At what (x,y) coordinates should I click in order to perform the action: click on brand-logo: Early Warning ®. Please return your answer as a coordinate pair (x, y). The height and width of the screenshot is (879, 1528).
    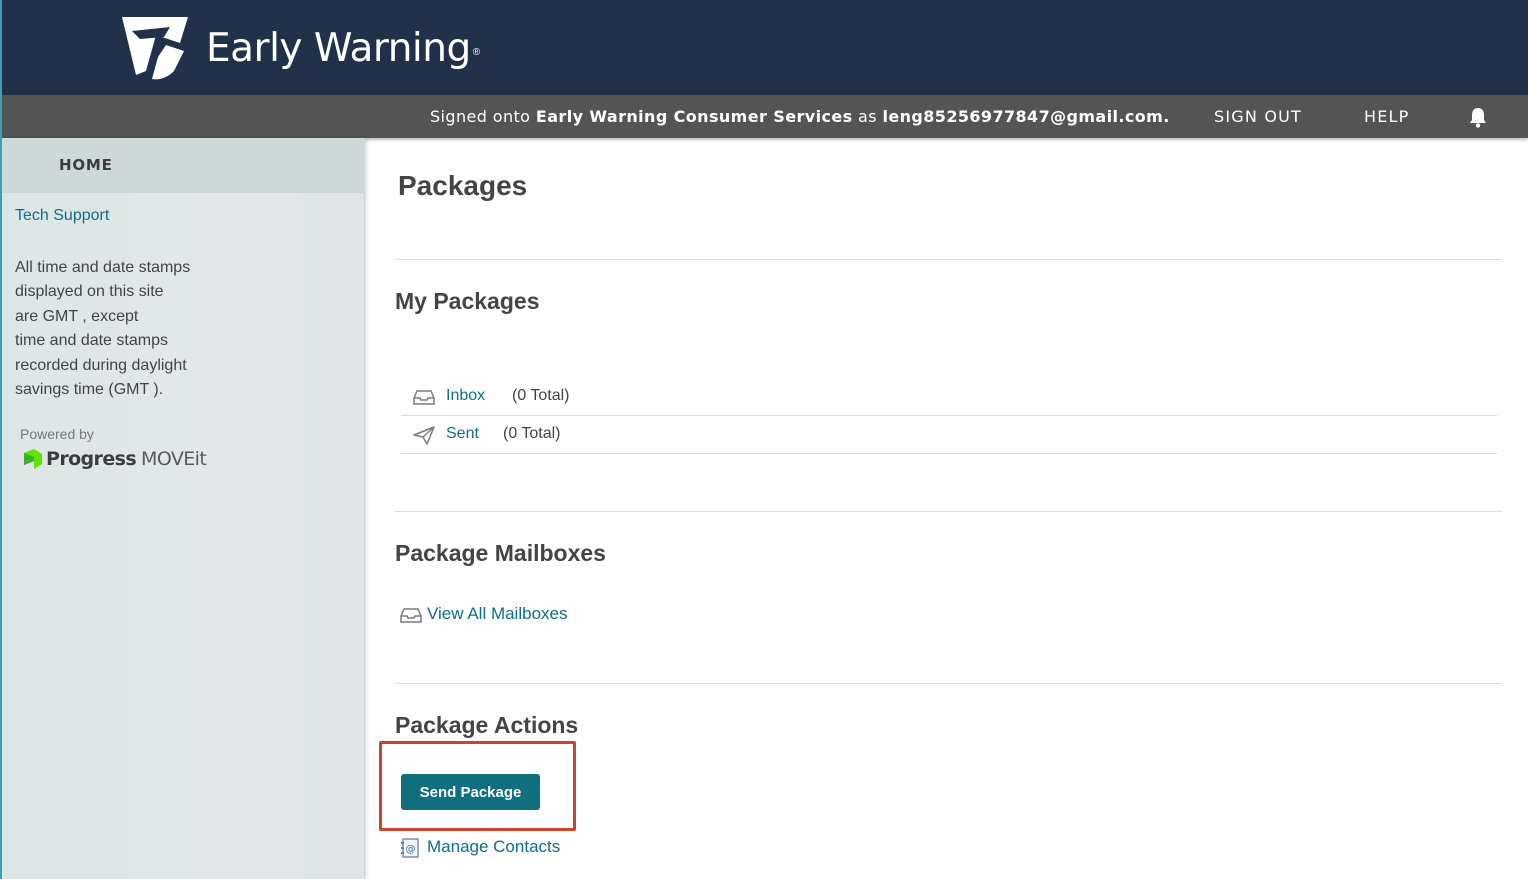
    Looking at the image, I should click on (299, 48).